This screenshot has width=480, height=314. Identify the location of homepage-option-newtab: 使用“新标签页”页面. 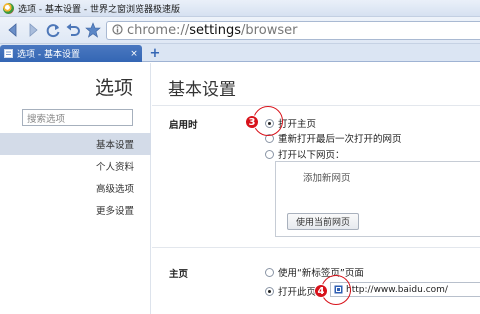
(314, 272).